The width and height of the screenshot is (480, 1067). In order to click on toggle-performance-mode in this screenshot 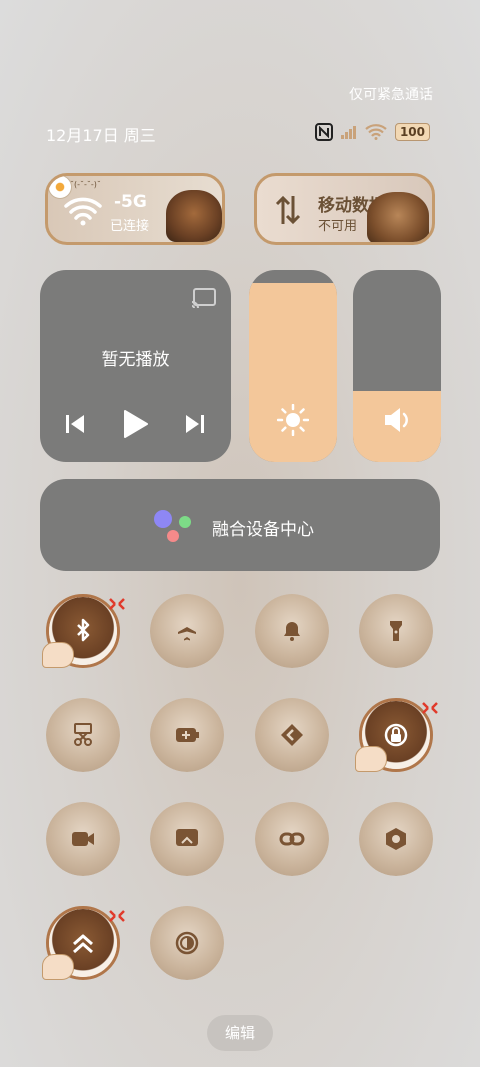, I will do `click(83, 944)`.